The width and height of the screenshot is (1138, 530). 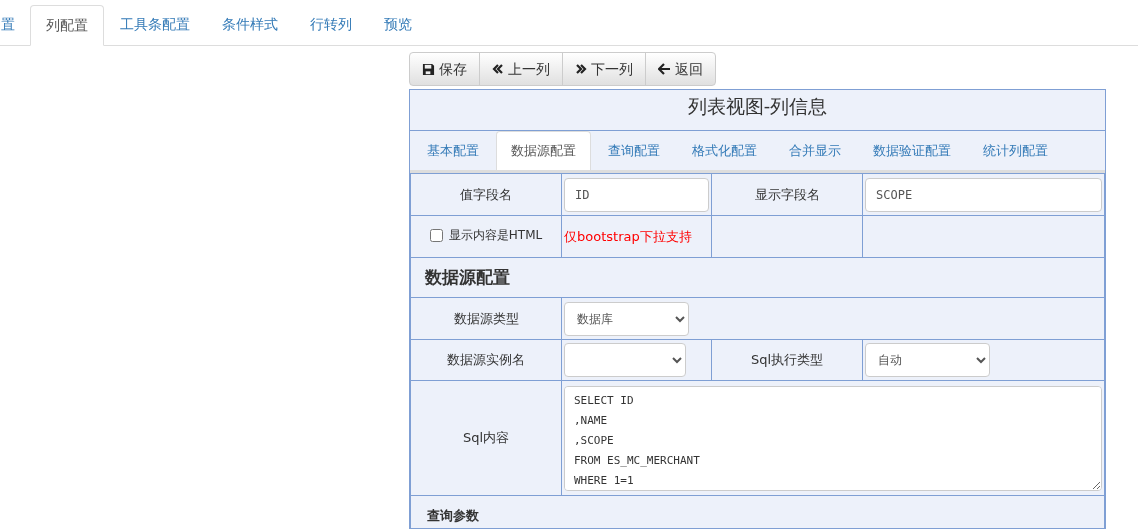 I want to click on field-label: 值字段名, so click(x=486, y=194).